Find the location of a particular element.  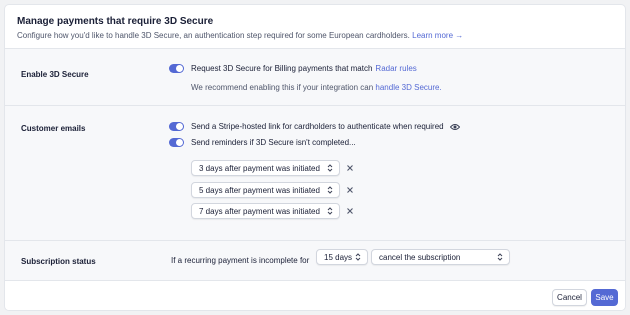

subscription-prefix-text: If a recurring payment is incomplete for is located at coordinates (240, 260).